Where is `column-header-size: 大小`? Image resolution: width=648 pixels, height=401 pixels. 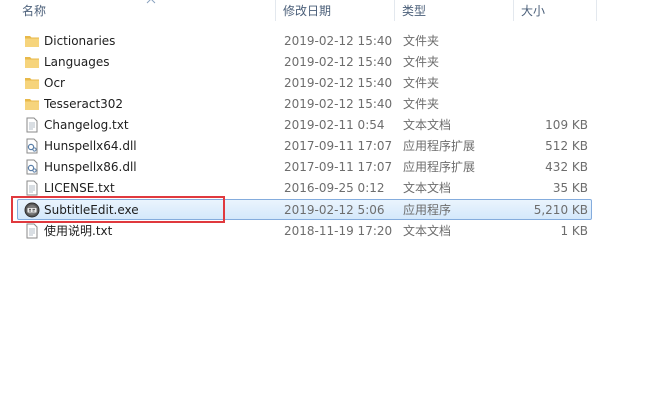
column-header-size: 大小 is located at coordinates (556, 10).